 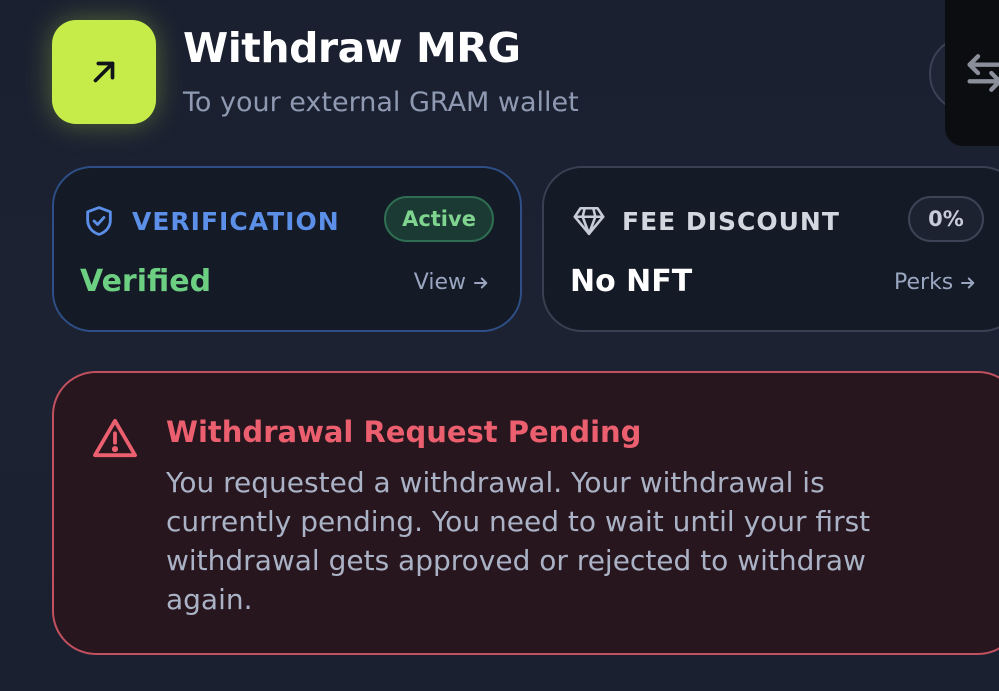 What do you see at coordinates (404, 432) in the screenshot?
I see `alert-title: Withdrawal Request Pending` at bounding box center [404, 432].